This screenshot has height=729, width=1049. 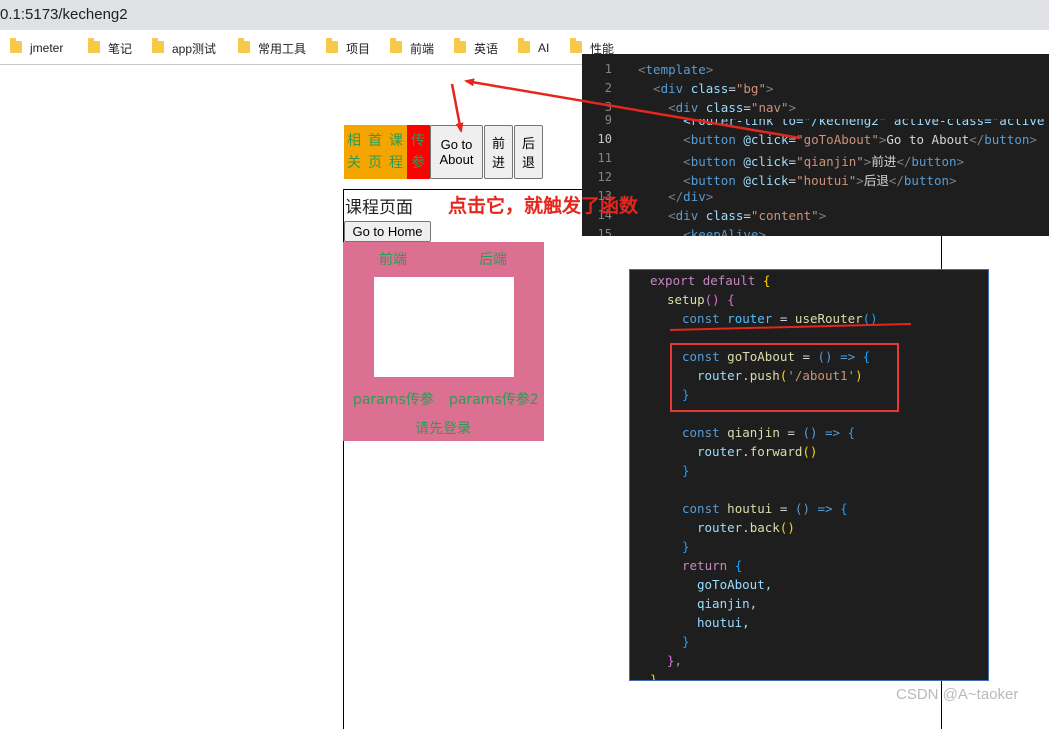 What do you see at coordinates (957, 694) in the screenshot?
I see `watermark: CSDN @A~taoker` at bounding box center [957, 694].